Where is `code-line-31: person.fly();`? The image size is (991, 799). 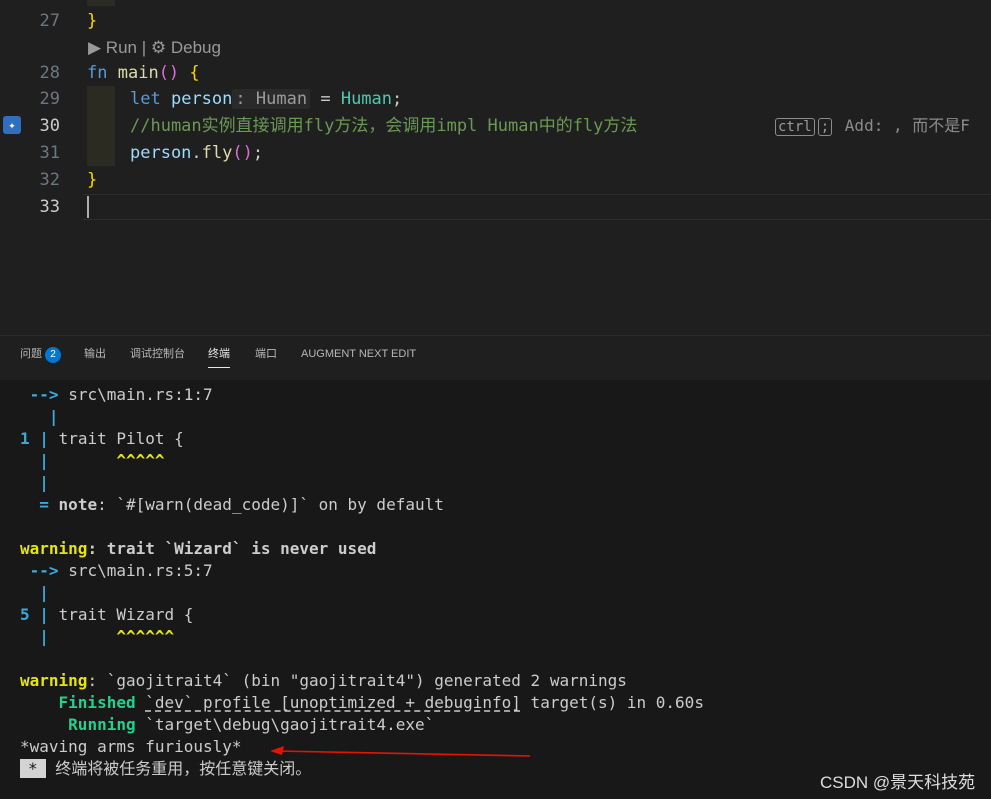
code-line-31: person.fly(); is located at coordinates (197, 153).